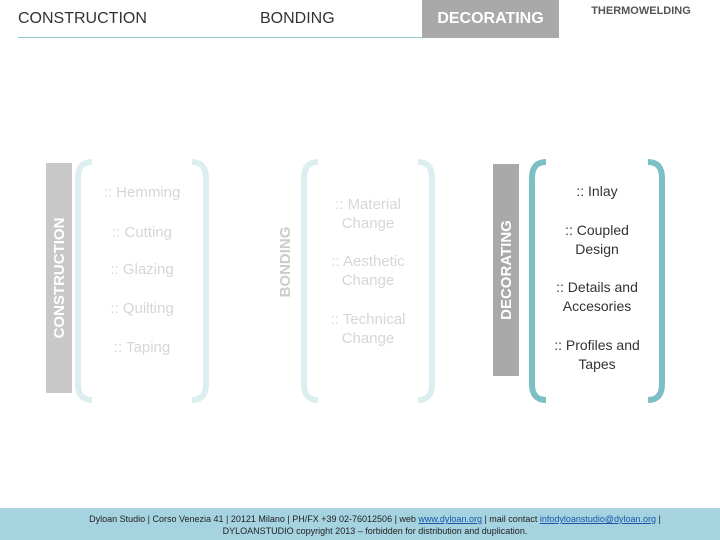 The image size is (720, 540). What do you see at coordinates (142, 347) in the screenshot?
I see `construction-item-taping: :: Taping` at bounding box center [142, 347].